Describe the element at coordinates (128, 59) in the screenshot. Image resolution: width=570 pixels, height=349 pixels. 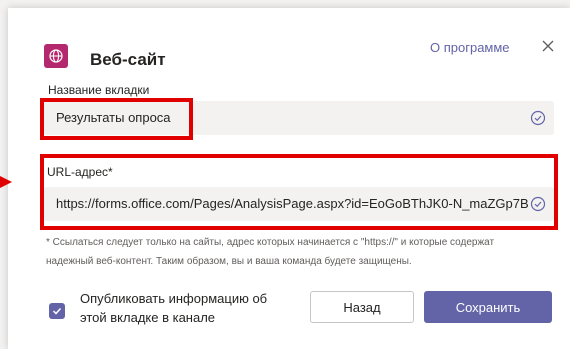
I see `app-title: Веб-сайт` at that location.